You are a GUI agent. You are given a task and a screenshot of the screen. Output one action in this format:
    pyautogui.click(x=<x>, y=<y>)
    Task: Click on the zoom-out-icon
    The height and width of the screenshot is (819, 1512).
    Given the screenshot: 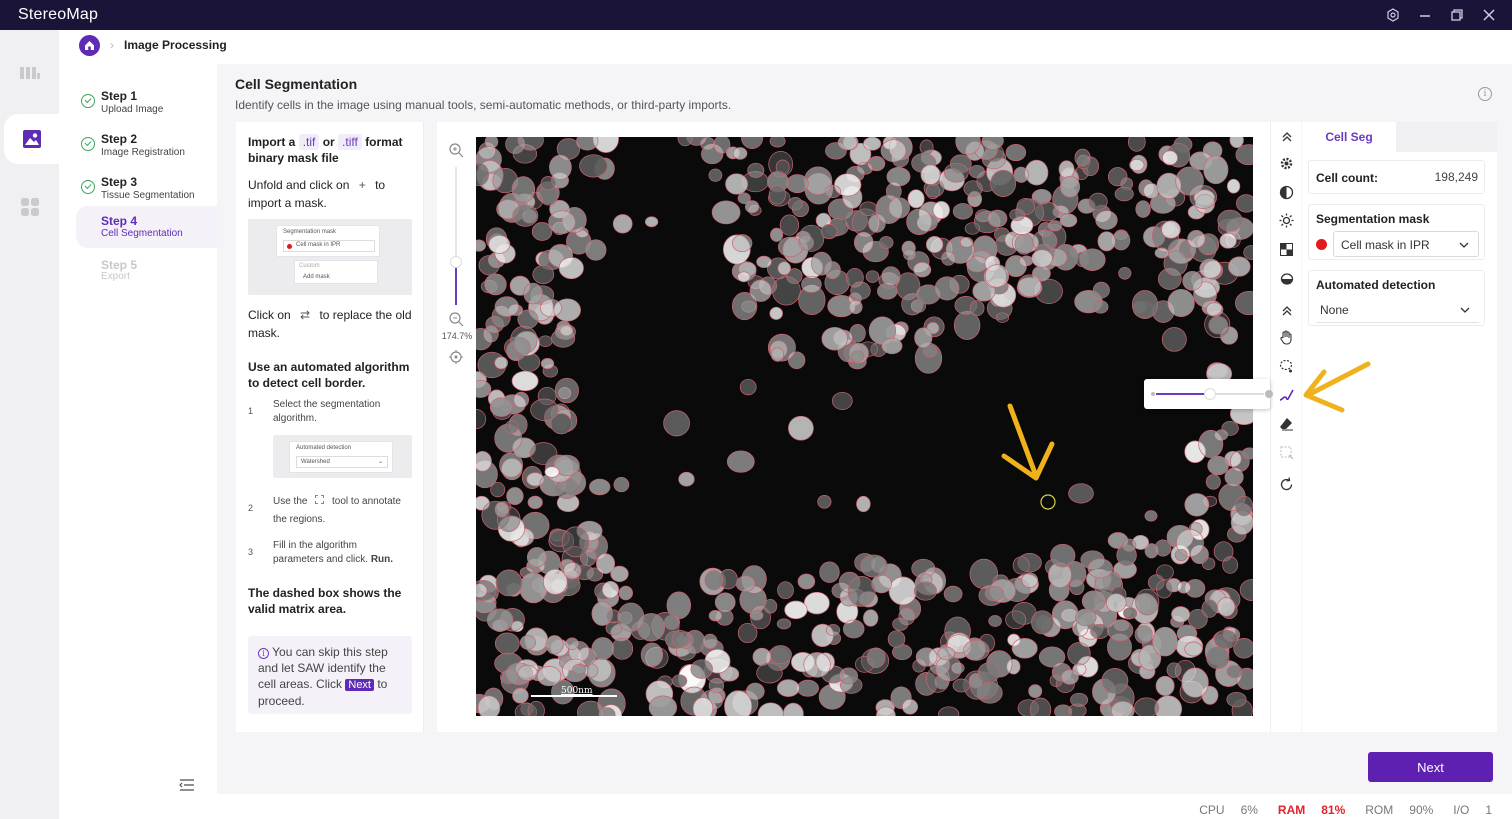 What is the action you would take?
    pyautogui.click(x=456, y=319)
    